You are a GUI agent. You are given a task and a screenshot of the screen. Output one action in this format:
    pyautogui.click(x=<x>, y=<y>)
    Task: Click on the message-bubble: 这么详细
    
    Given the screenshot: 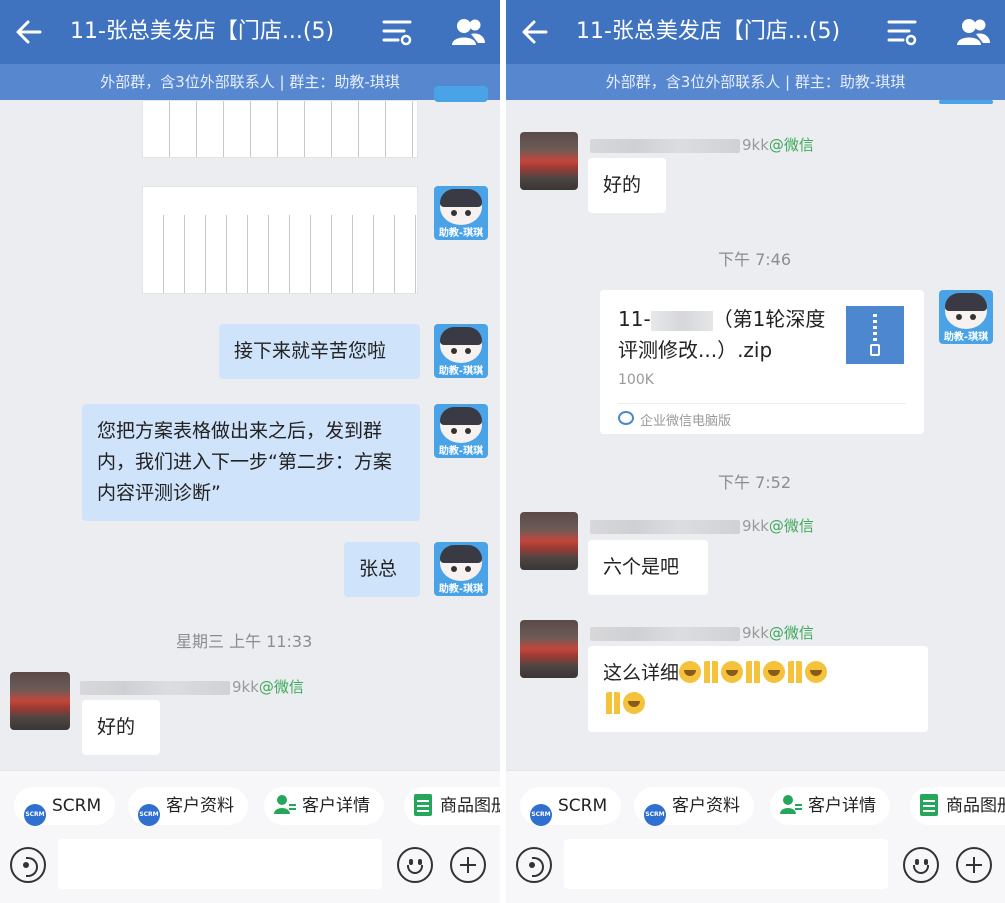 What is the action you would take?
    pyautogui.click(x=758, y=689)
    